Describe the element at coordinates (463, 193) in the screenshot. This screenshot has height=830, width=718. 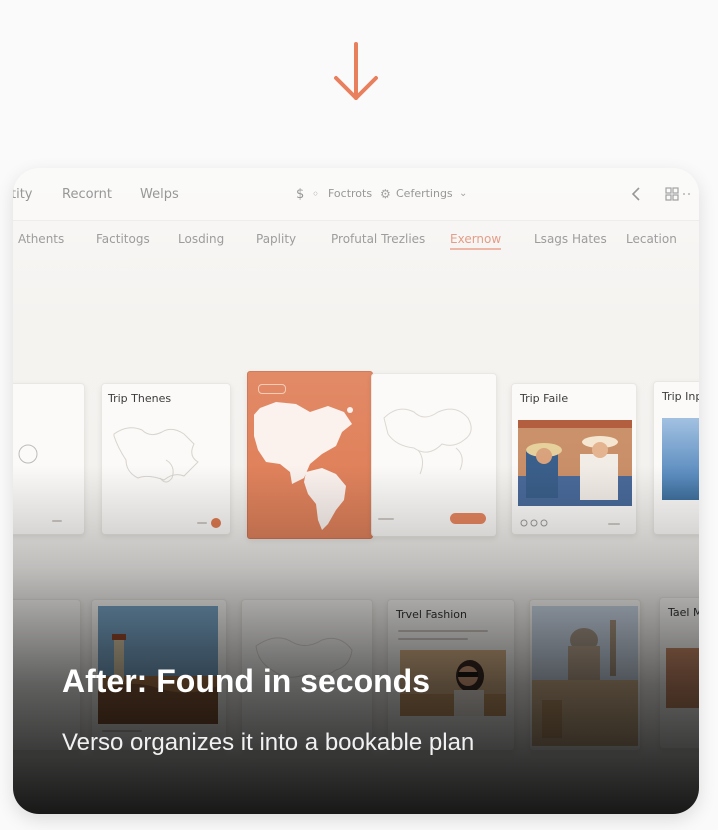
I see `chevron-down-icon: ⌄` at that location.